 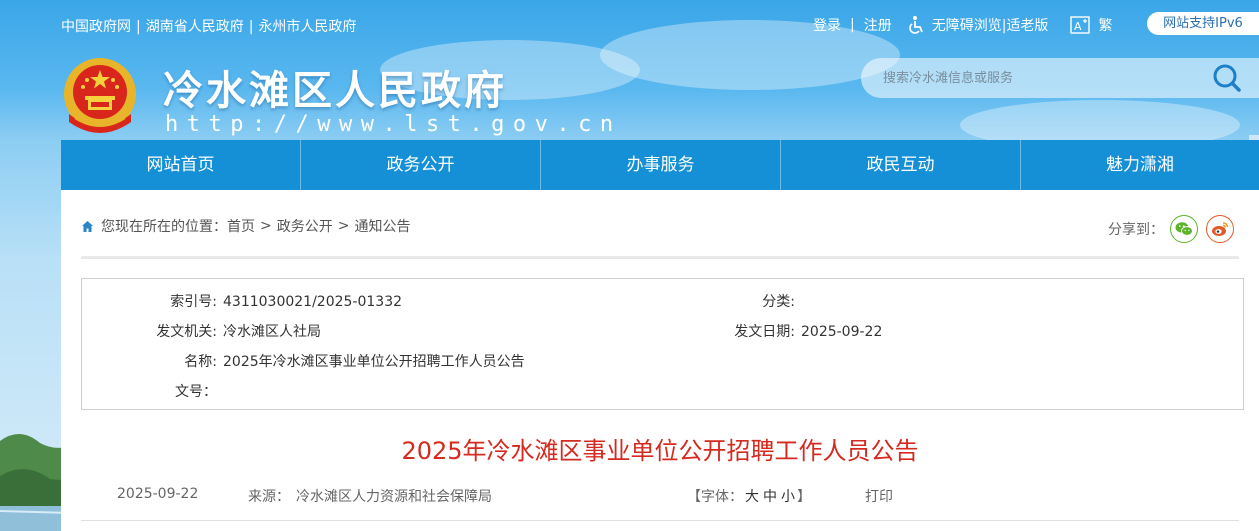 What do you see at coordinates (901, 165) in the screenshot?
I see `nav-interaction: 政民互动` at bounding box center [901, 165].